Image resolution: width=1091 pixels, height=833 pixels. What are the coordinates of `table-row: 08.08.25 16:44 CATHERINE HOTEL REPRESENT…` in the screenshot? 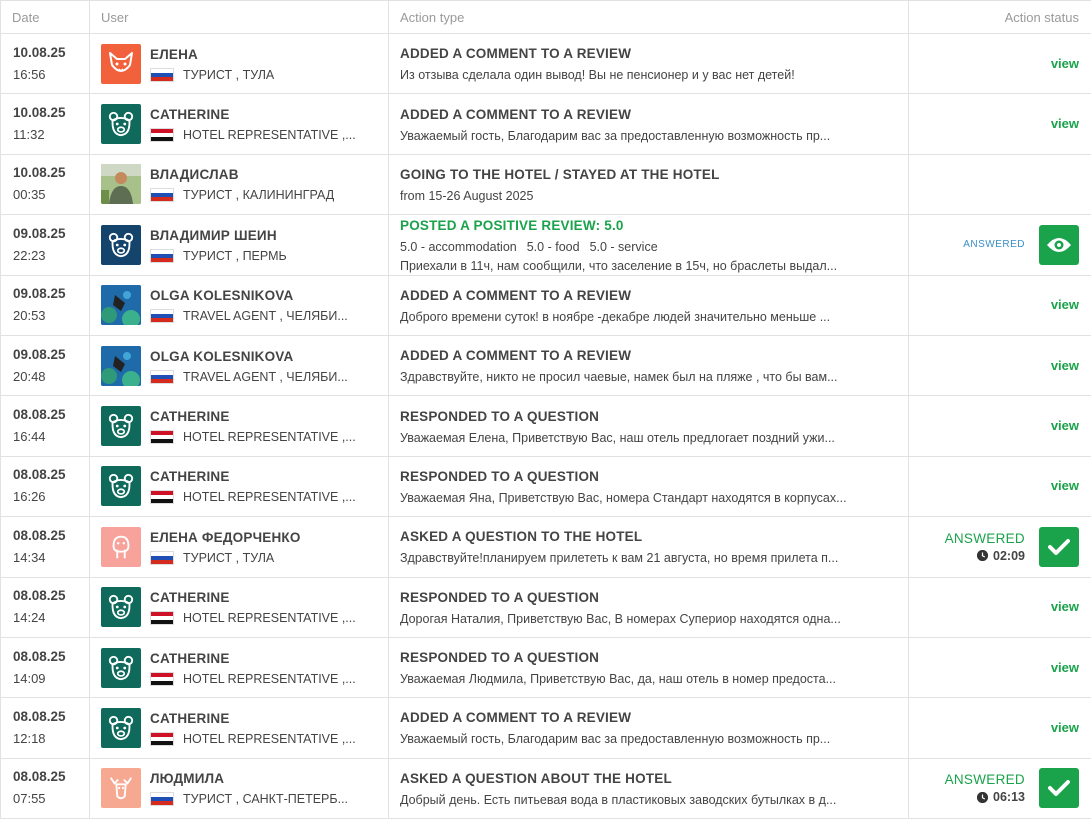 It's located at (545, 426).